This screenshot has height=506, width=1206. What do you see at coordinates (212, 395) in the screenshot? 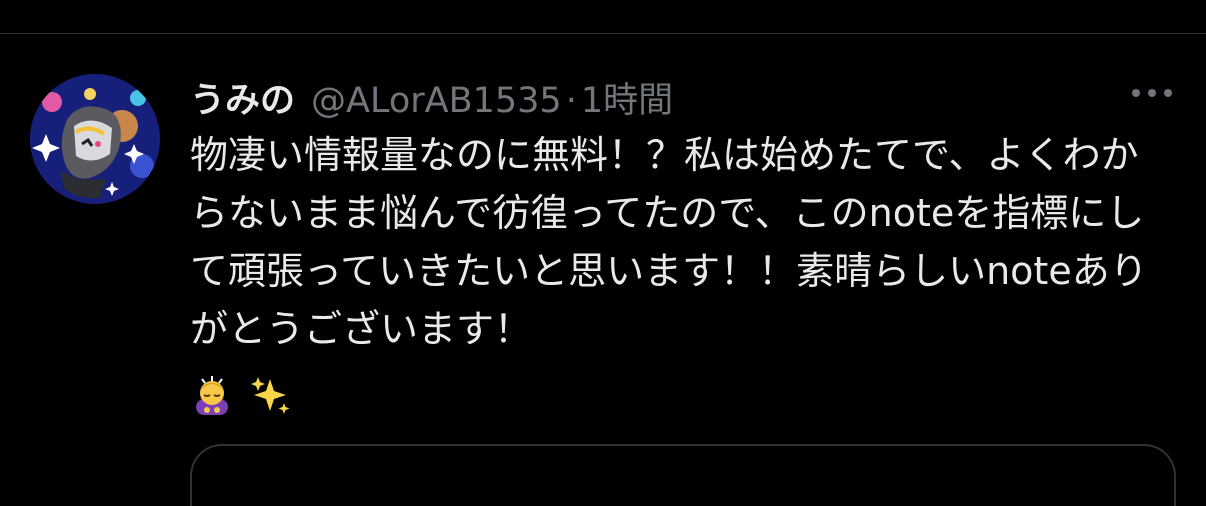
I see `person-bowing-emoji` at bounding box center [212, 395].